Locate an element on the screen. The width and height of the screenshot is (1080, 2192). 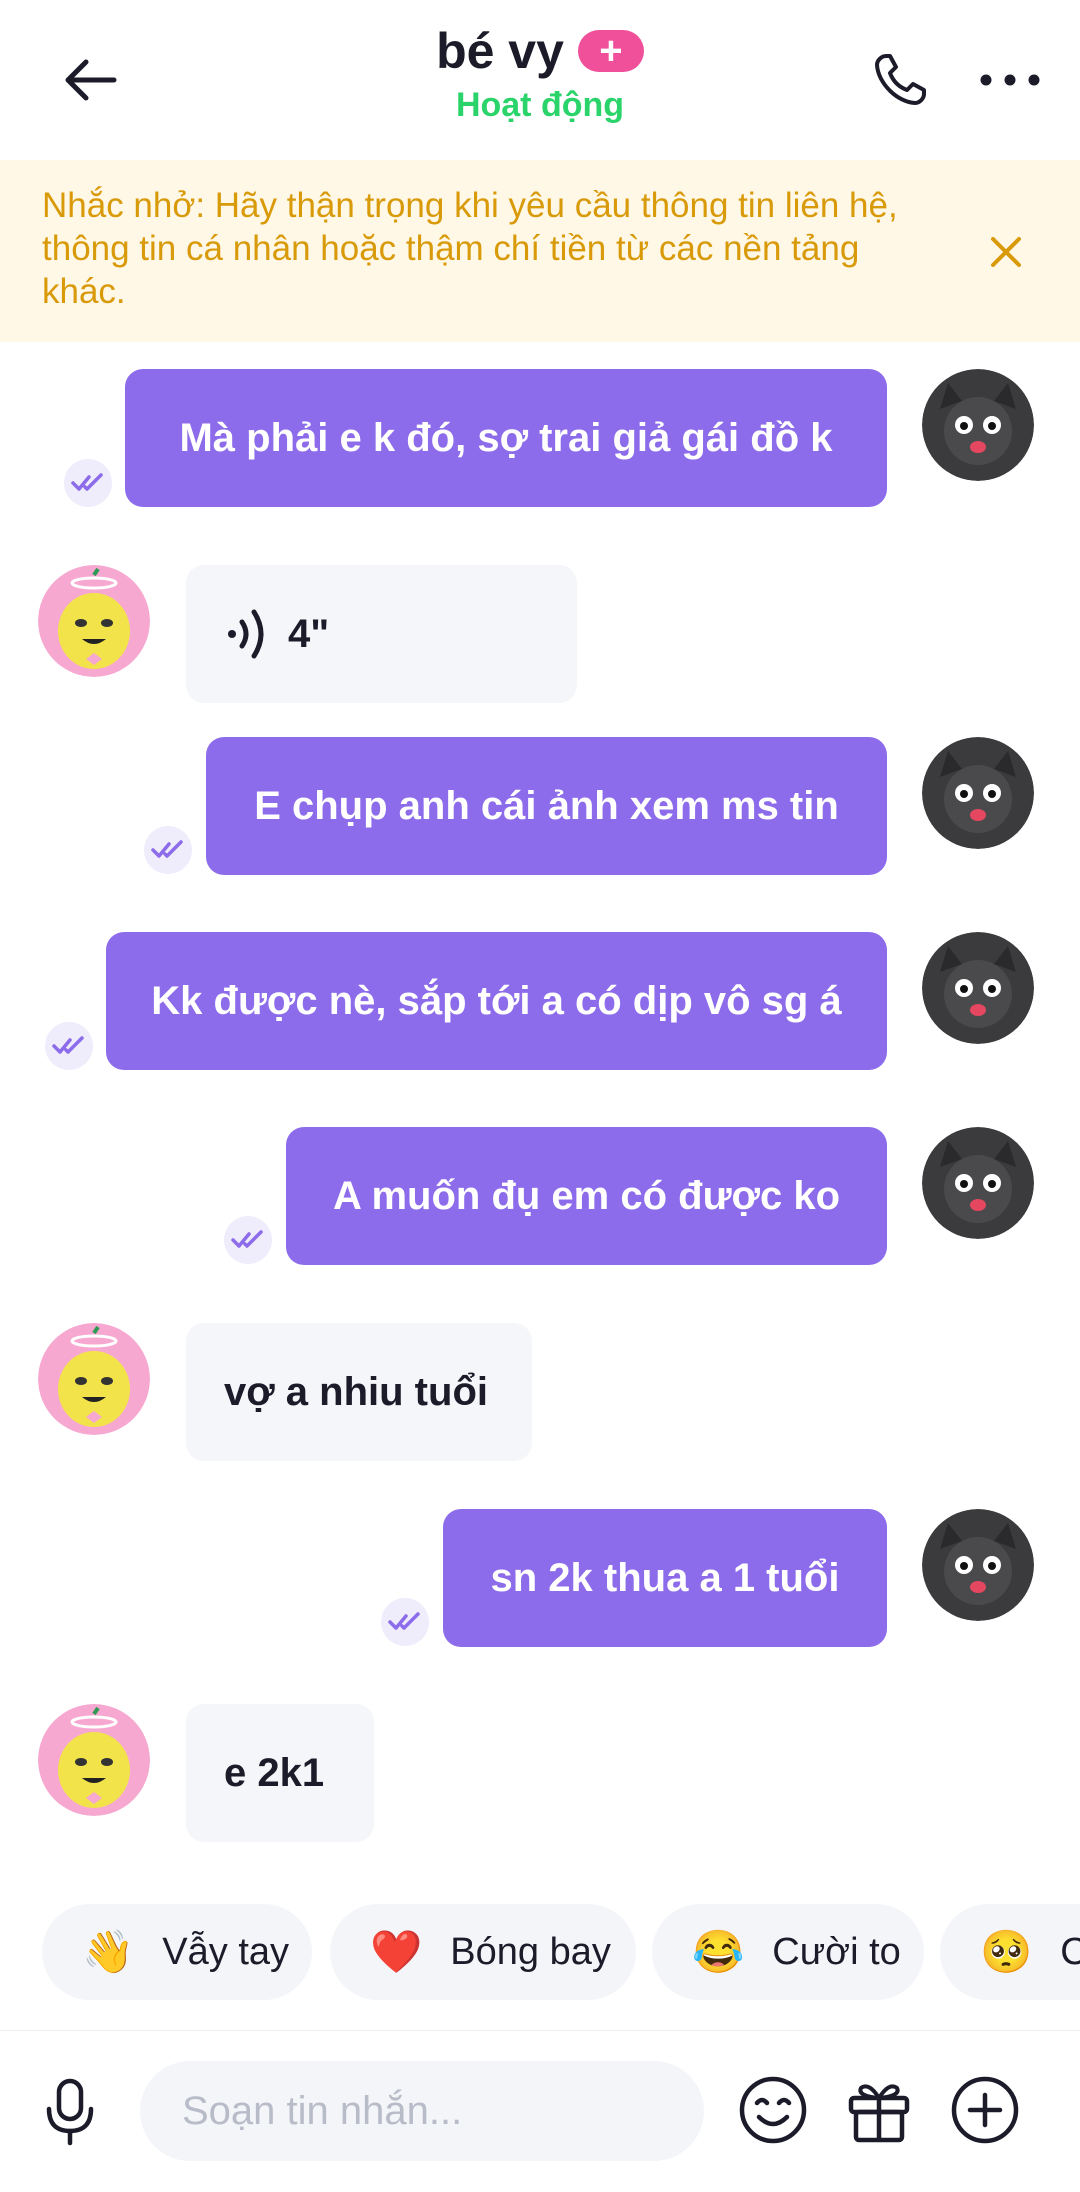
quick-reaction-label: Vẫy tay is located at coordinates (226, 1951).